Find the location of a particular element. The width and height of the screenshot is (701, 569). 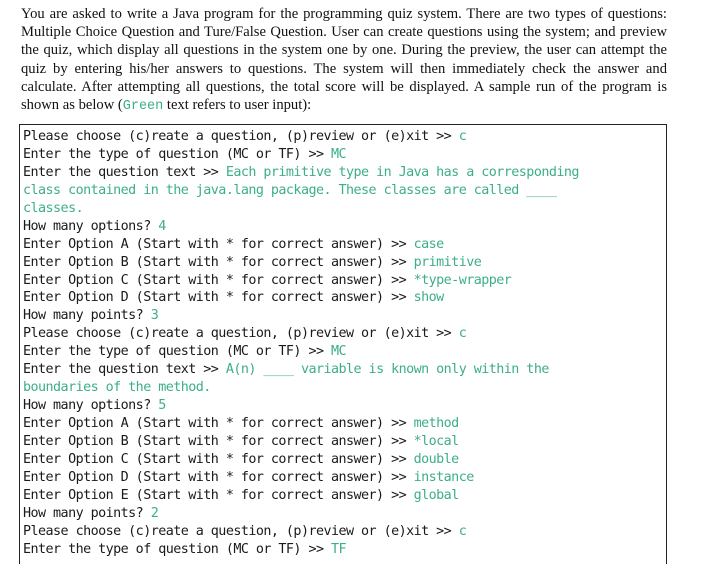

user-input: boundaries of the method. is located at coordinates (117, 388).